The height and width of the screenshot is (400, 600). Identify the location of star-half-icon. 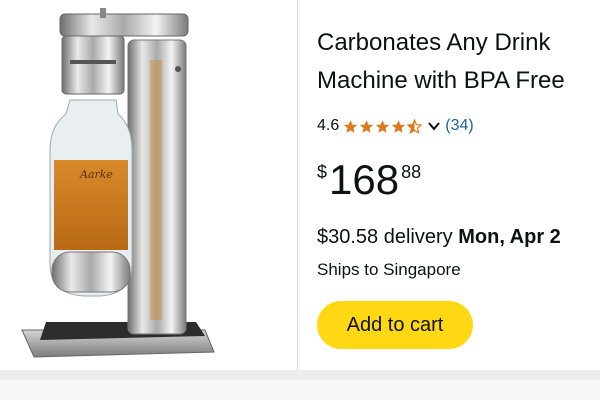
(415, 126).